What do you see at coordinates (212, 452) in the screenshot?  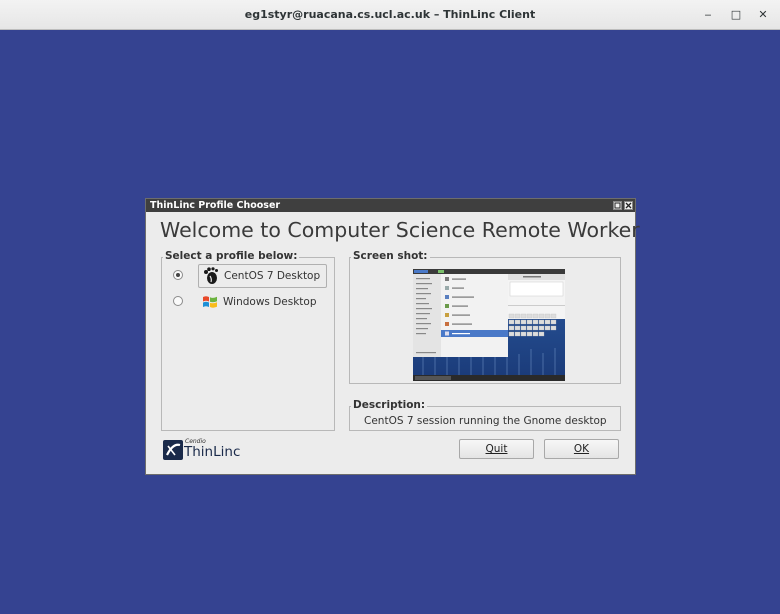 I see `logo-thinlinc-text: ThinLinc` at bounding box center [212, 452].